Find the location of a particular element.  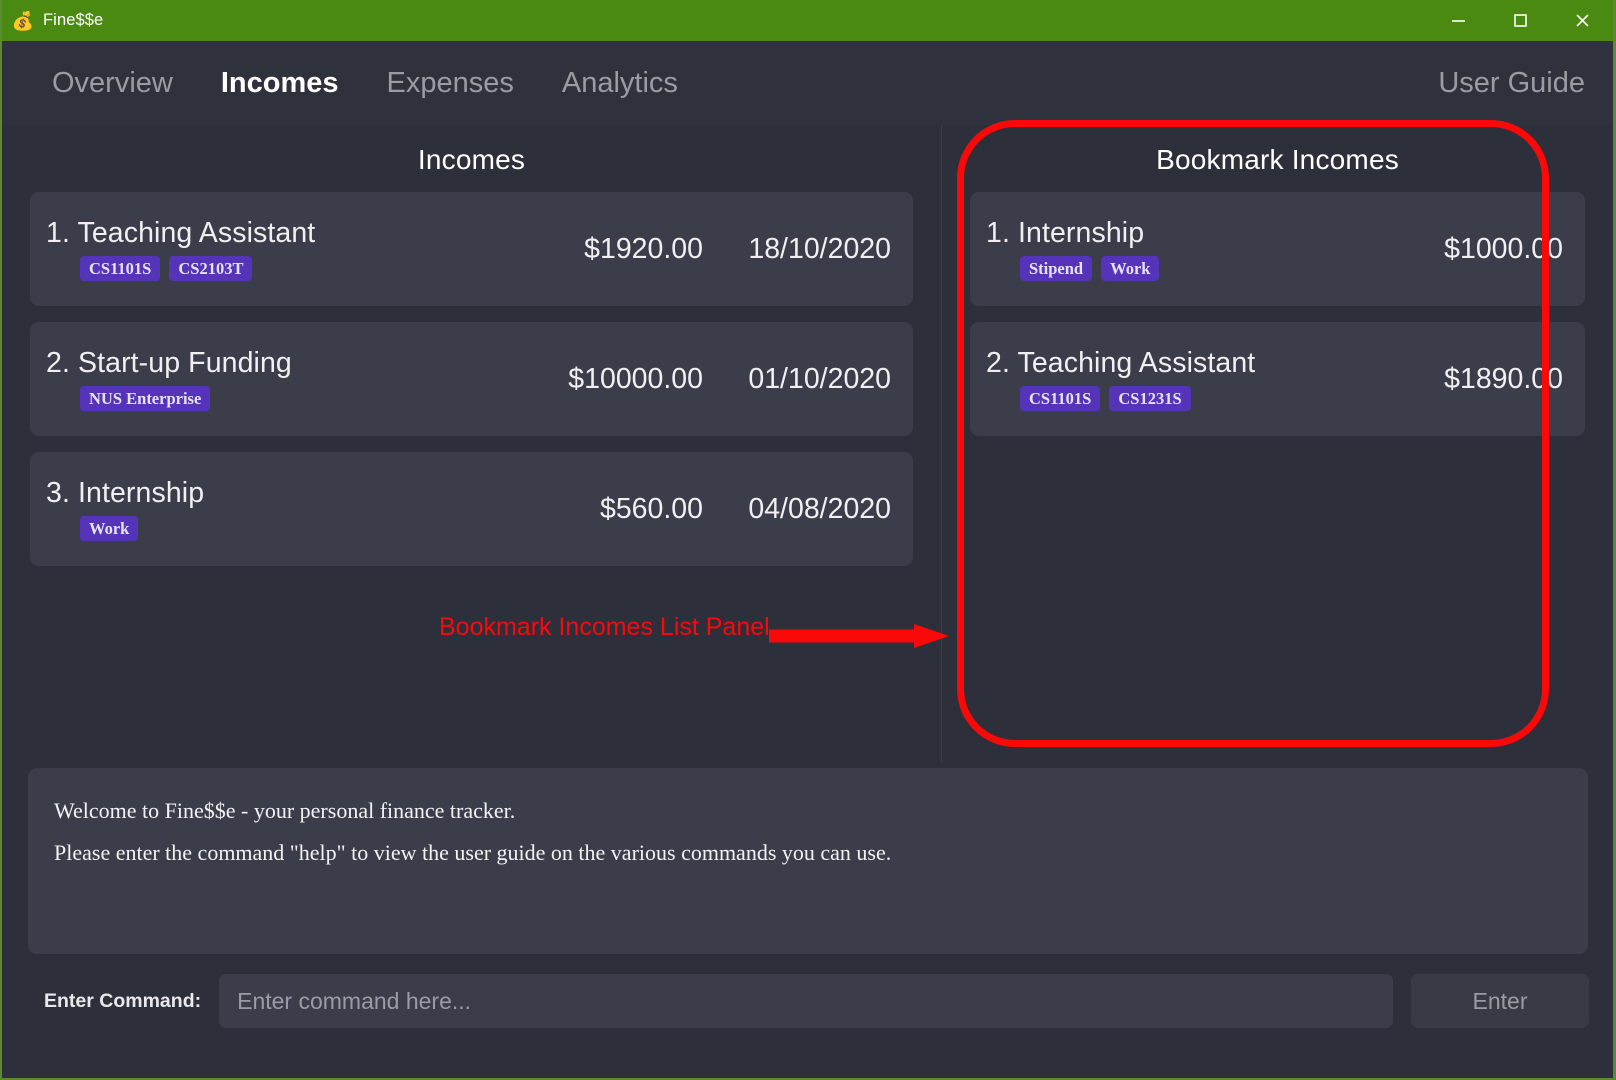

income-card-main: 1. Teaching Assistant CS1101S CS2103T is located at coordinates (269, 249).